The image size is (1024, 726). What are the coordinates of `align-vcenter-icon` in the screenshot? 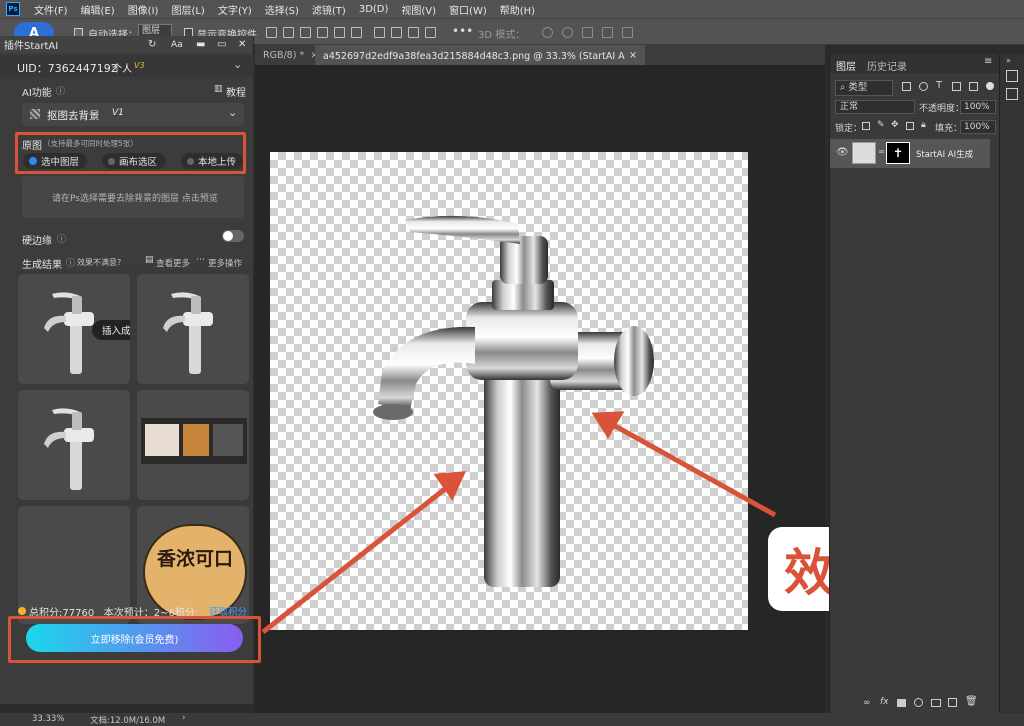 It's located at (339, 32).